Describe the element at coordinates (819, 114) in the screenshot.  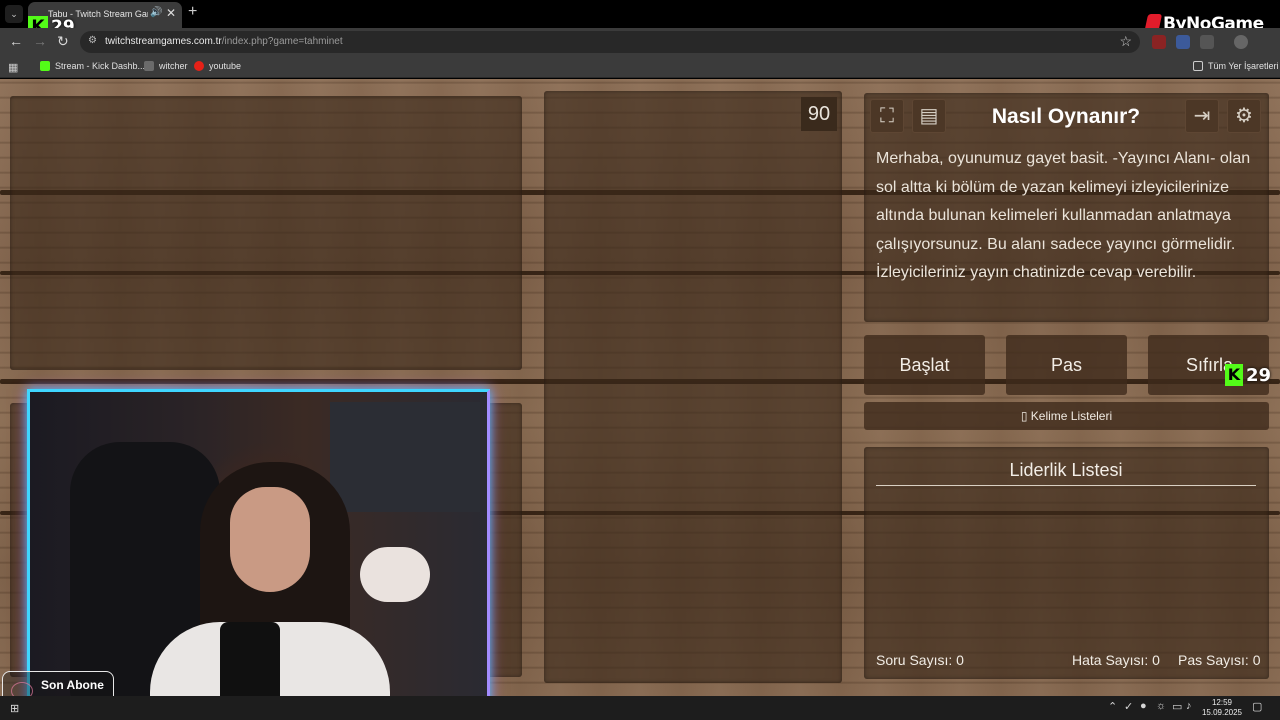
I see `countdown-timer: 90` at that location.